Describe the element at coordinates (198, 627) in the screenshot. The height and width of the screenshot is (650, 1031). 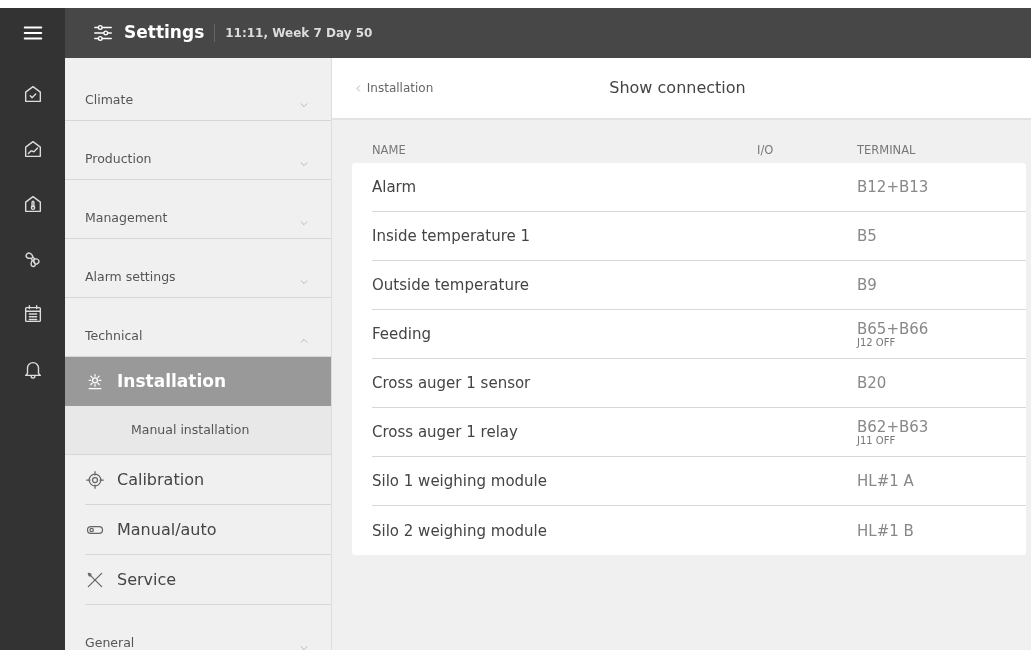
I see `sidebar-group: General` at that location.